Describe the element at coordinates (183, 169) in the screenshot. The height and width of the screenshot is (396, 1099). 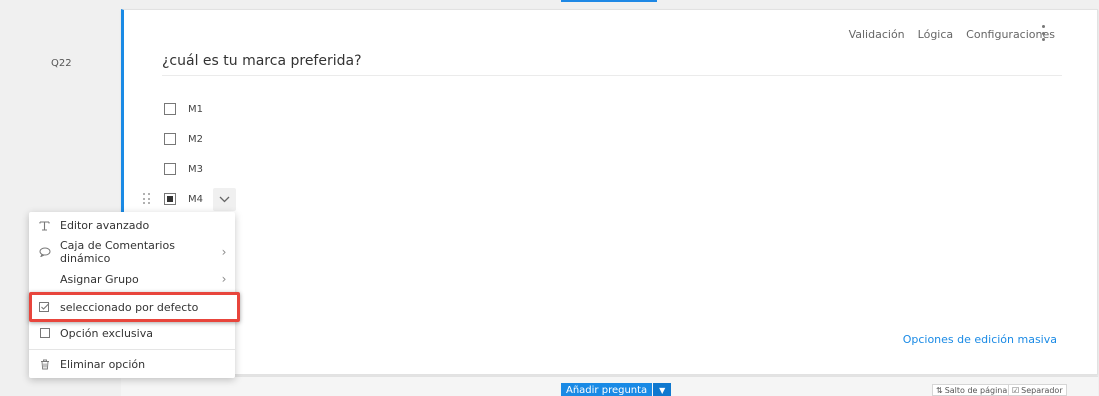
I see `option-m3: M3` at that location.